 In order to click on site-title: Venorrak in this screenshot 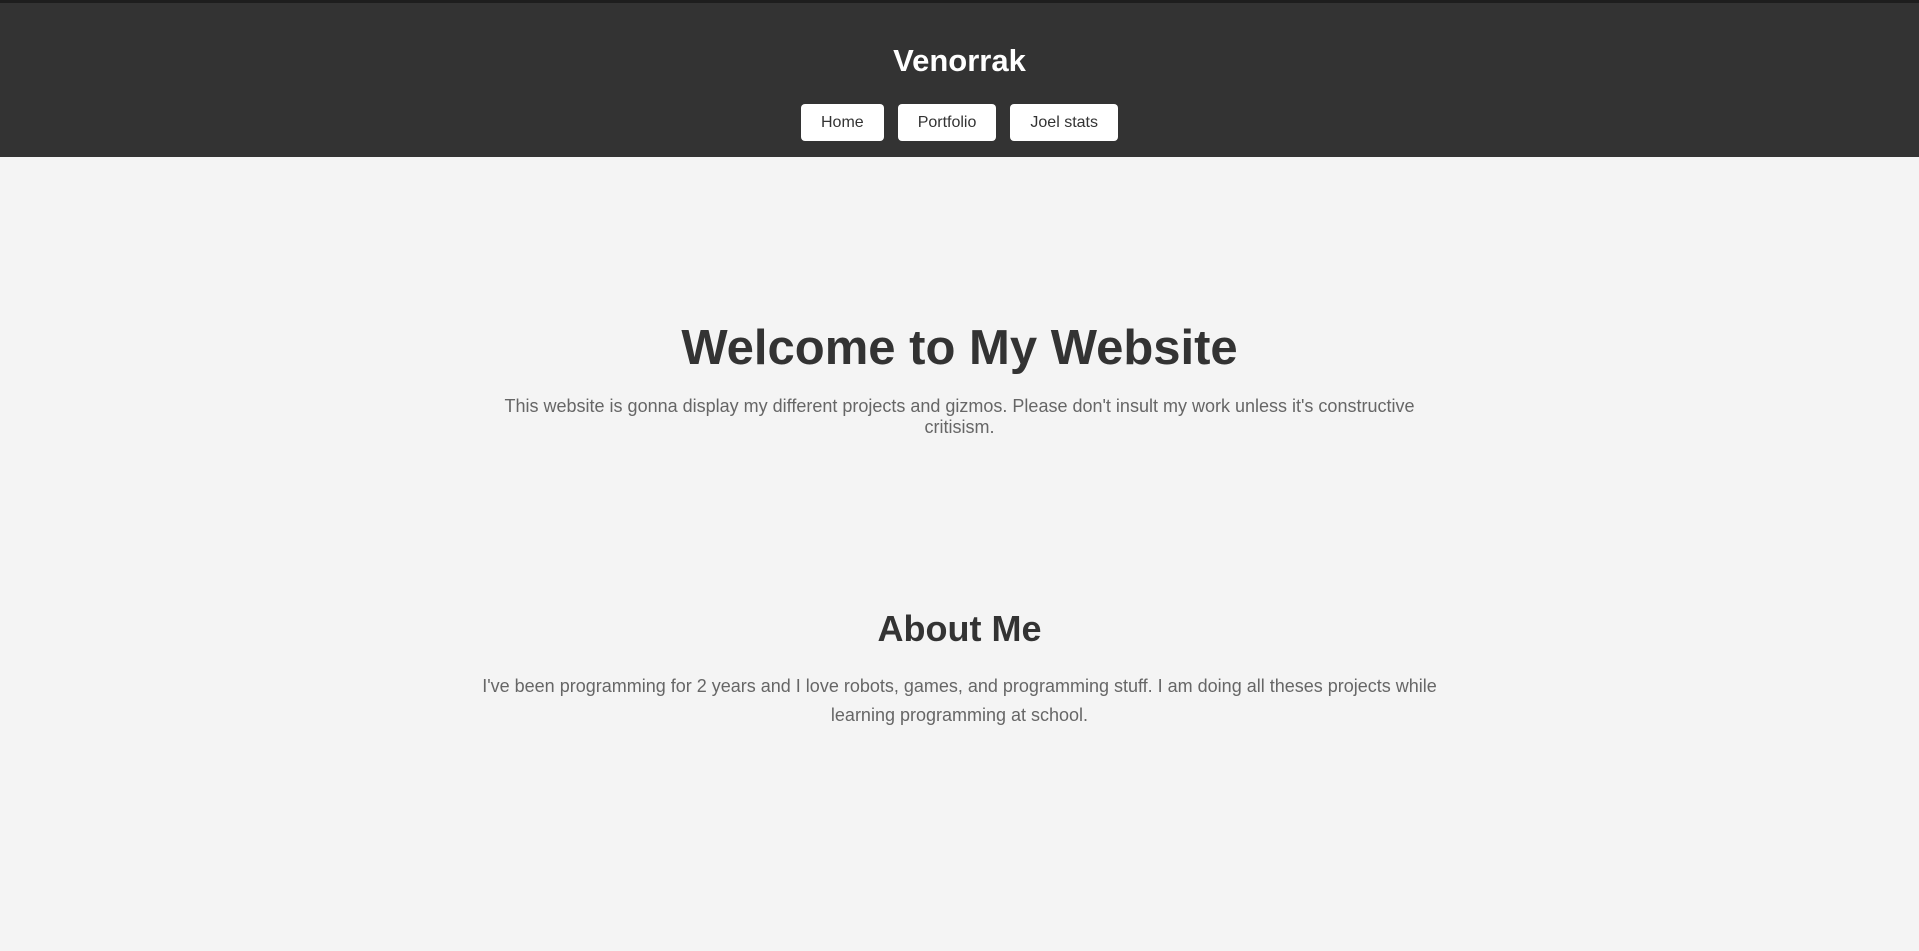, I will do `click(959, 60)`.